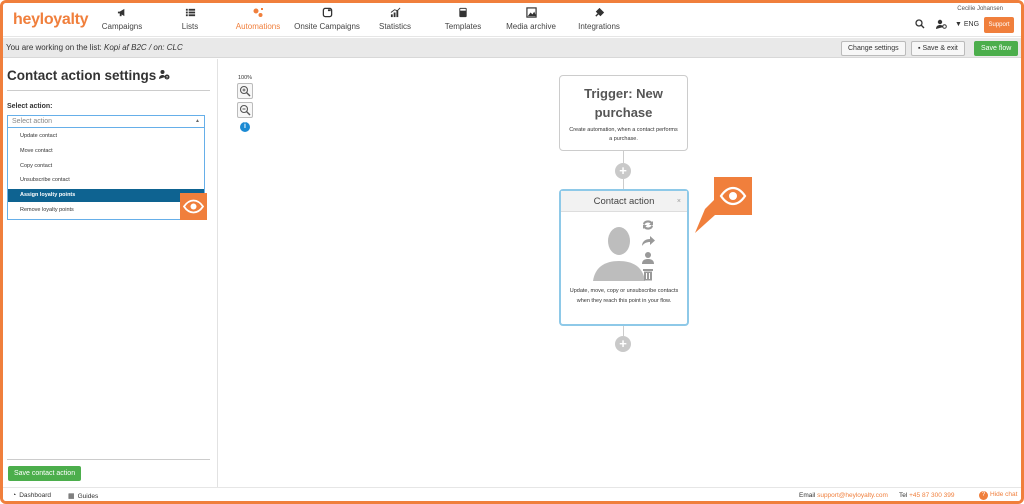  I want to click on footer-email-link: support@heyloyalty.com, so click(852, 495).